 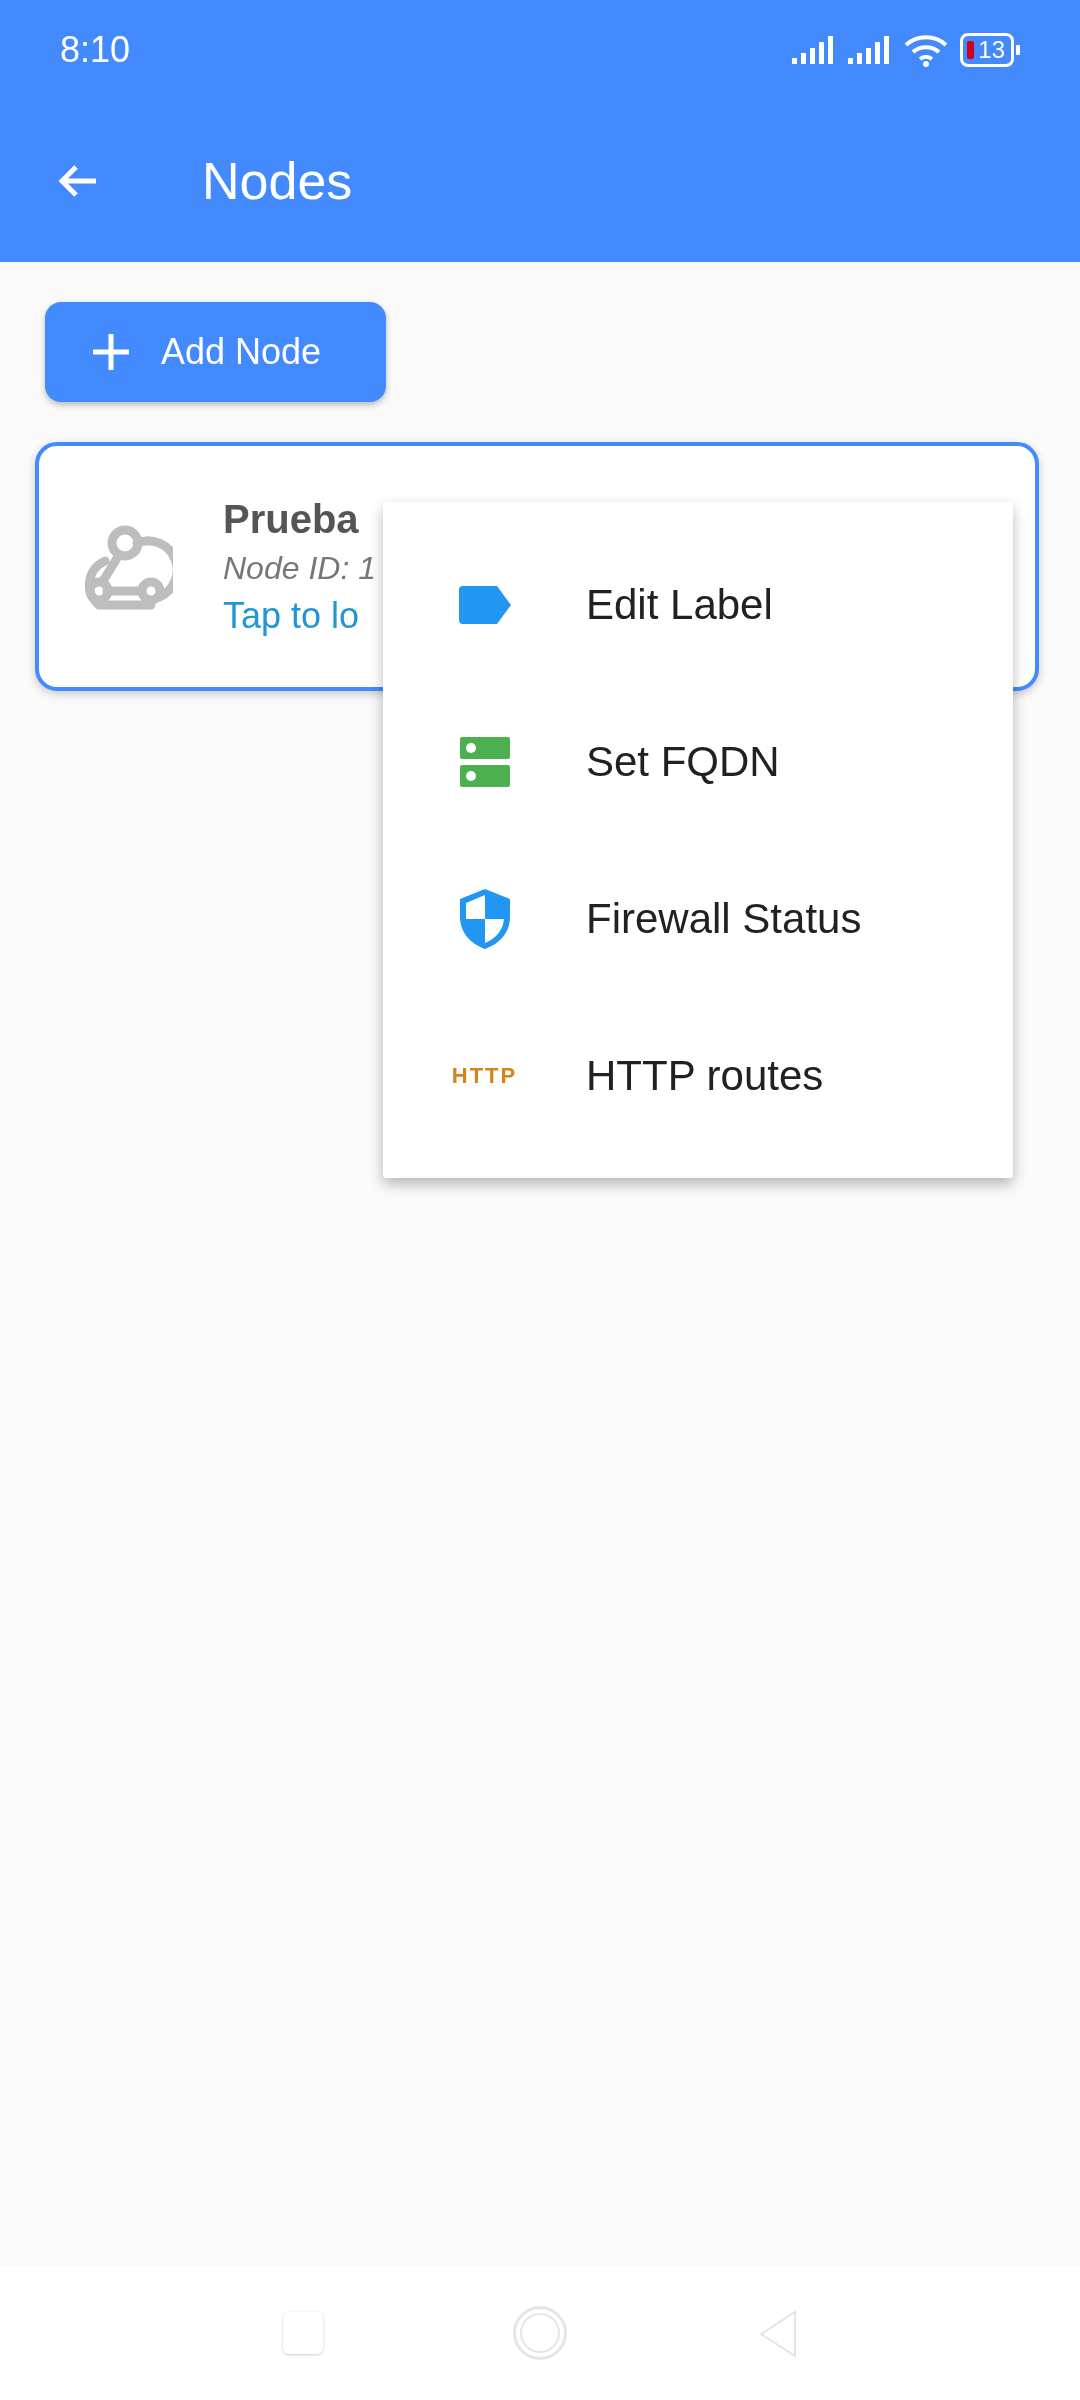 What do you see at coordinates (292, 615) in the screenshot?
I see `tap-hint: Tap to lo` at bounding box center [292, 615].